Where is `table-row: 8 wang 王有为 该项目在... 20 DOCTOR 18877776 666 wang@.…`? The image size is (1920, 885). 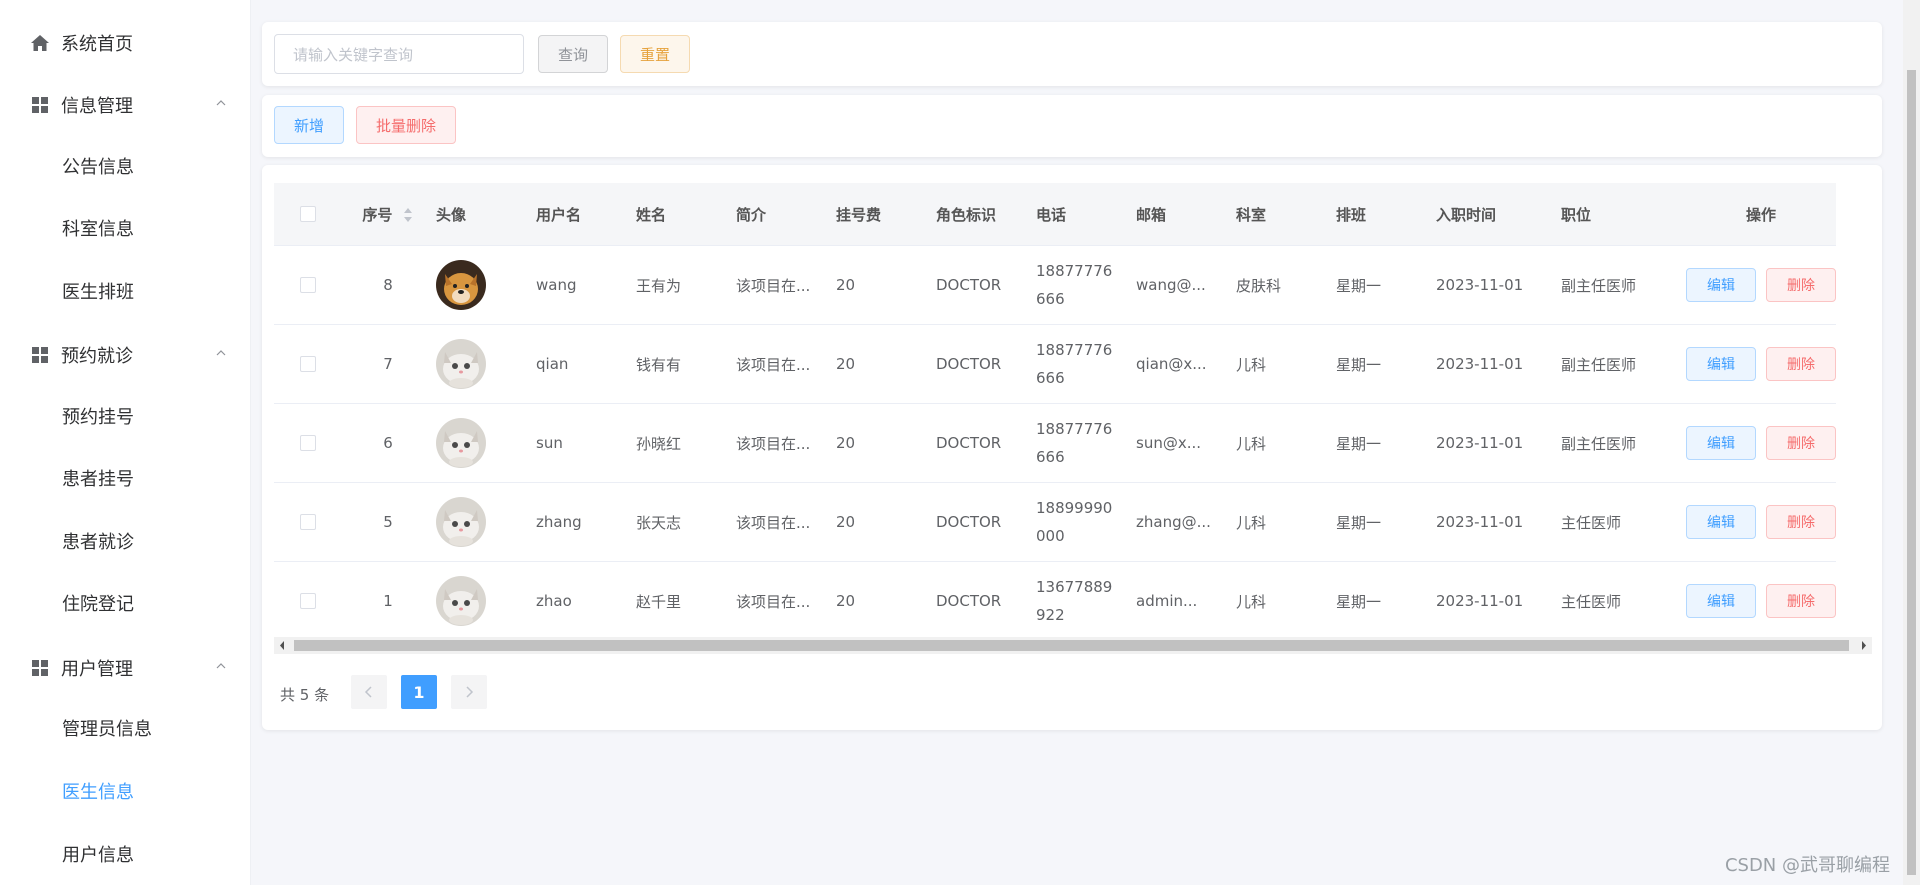
table-row: 8 wang 王有为 该项目在... 20 DOCTOR 18877776 666 wang@.… is located at coordinates (1055, 285).